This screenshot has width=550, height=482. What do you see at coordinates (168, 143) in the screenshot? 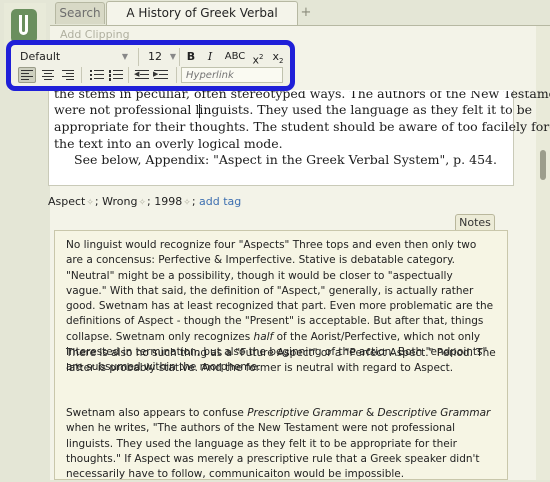
I see `document-line: the text into an overly logical mode.` at bounding box center [168, 143].